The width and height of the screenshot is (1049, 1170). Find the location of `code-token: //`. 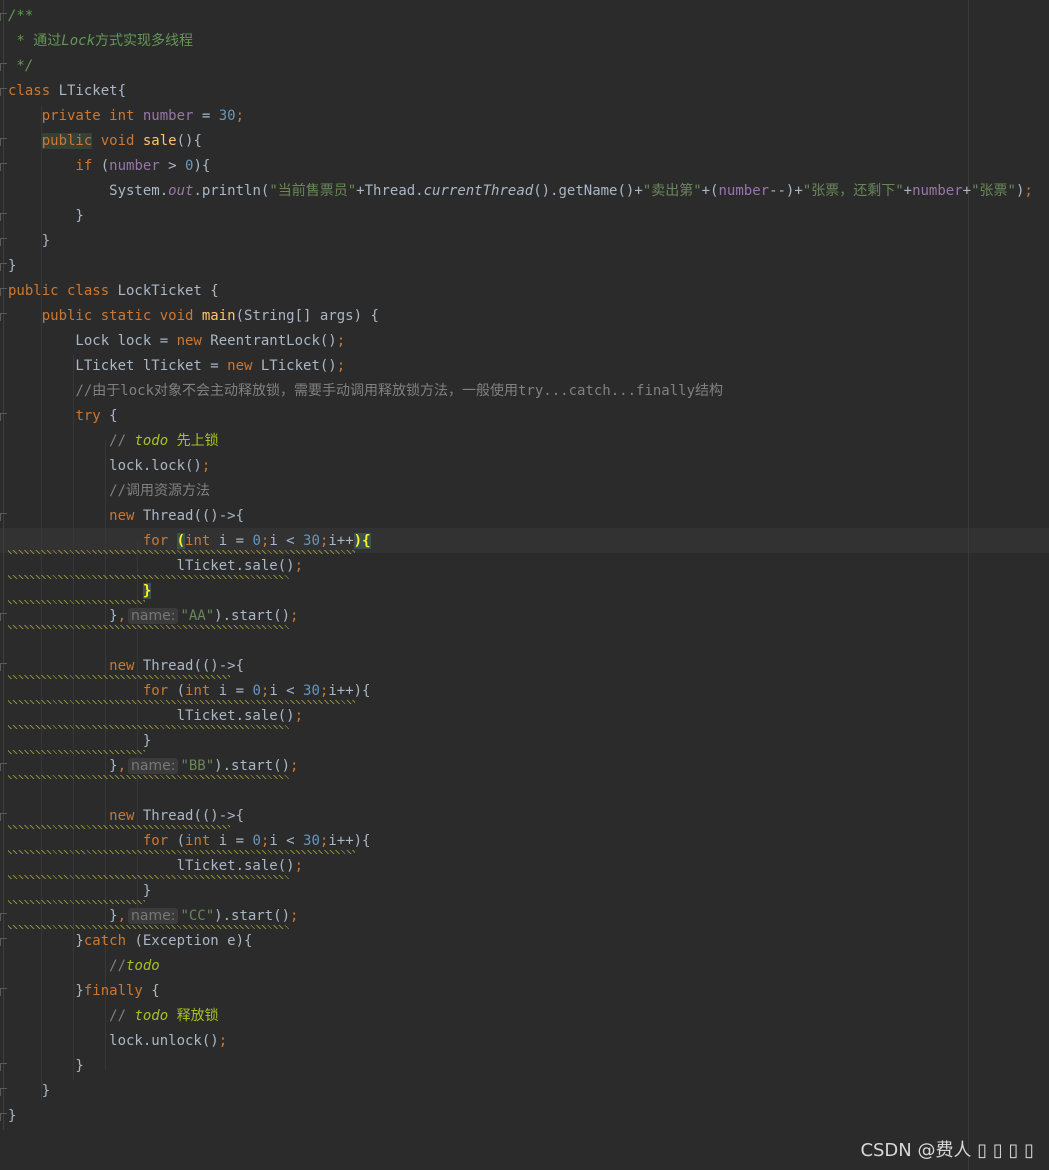

code-token: // is located at coordinates (122, 441).